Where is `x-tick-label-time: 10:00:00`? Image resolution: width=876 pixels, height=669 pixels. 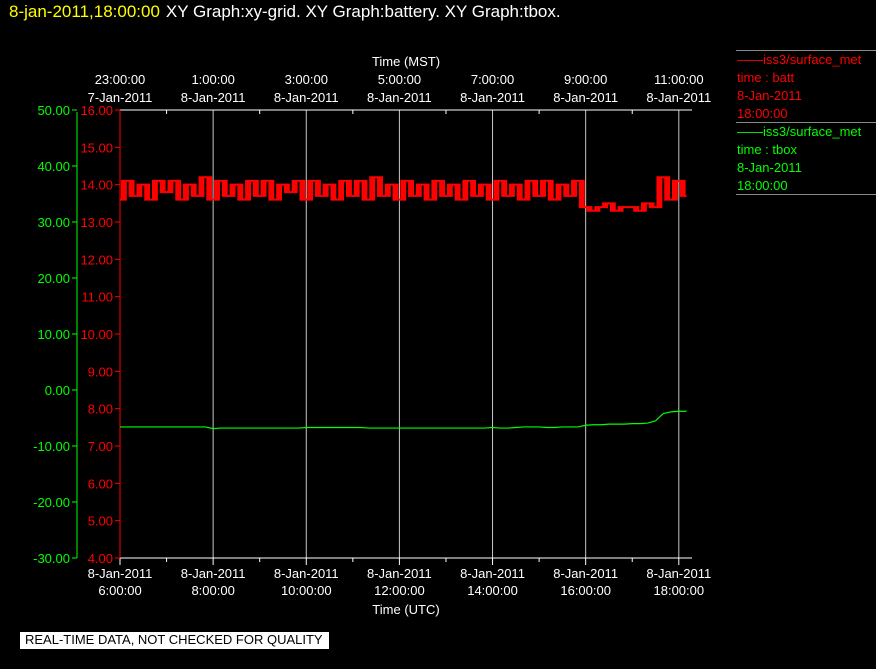 x-tick-label-time: 10:00:00 is located at coordinates (306, 590).